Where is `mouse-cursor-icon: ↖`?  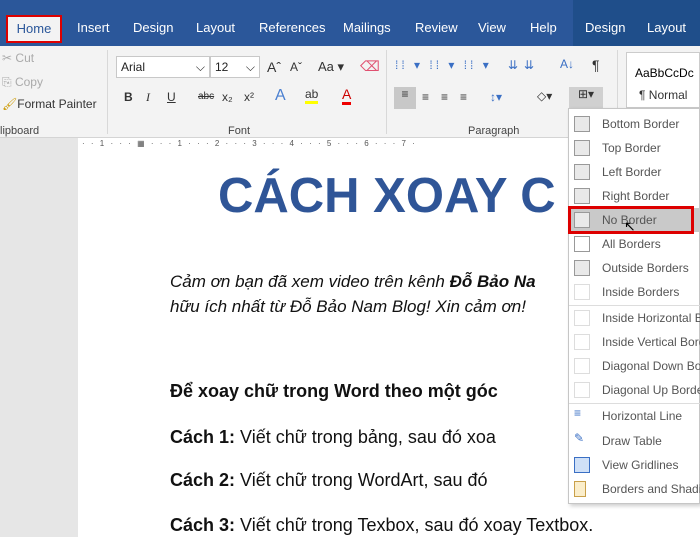 mouse-cursor-icon: ↖ is located at coordinates (630, 226).